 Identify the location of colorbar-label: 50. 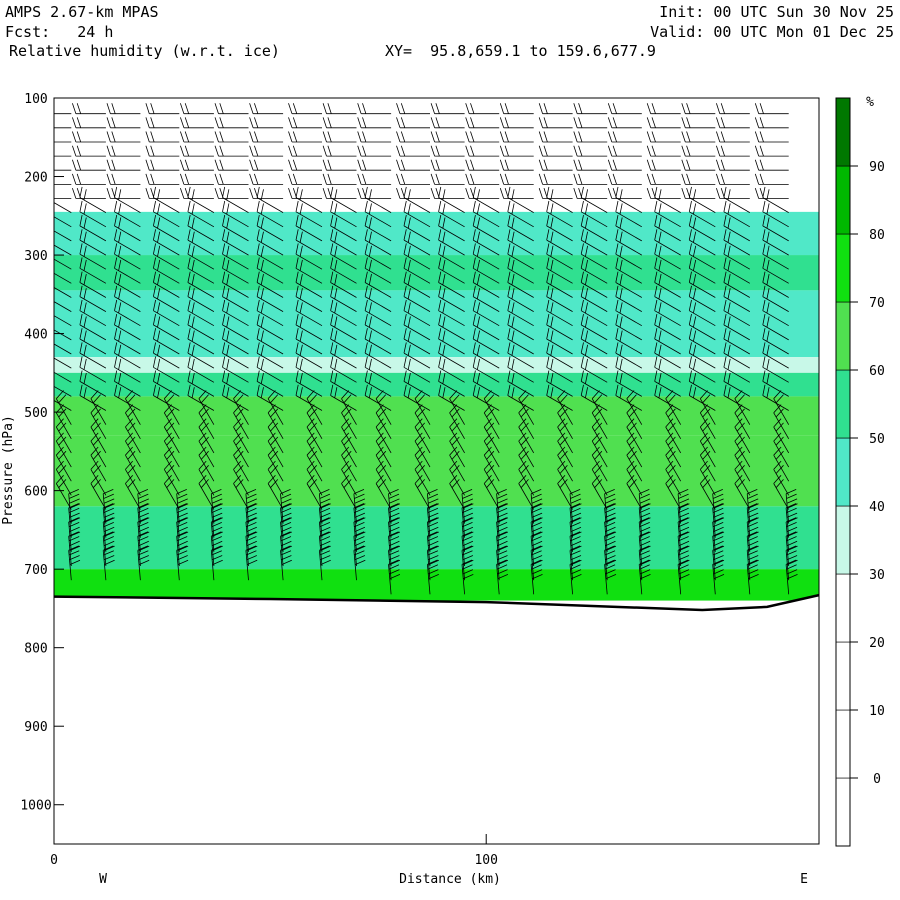
(877, 439).